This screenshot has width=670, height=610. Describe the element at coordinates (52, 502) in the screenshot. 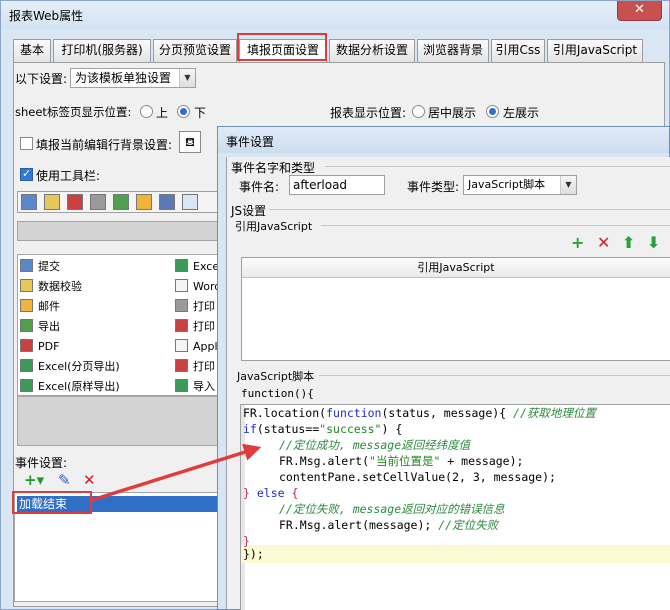

I see `event-highlight-box` at that location.